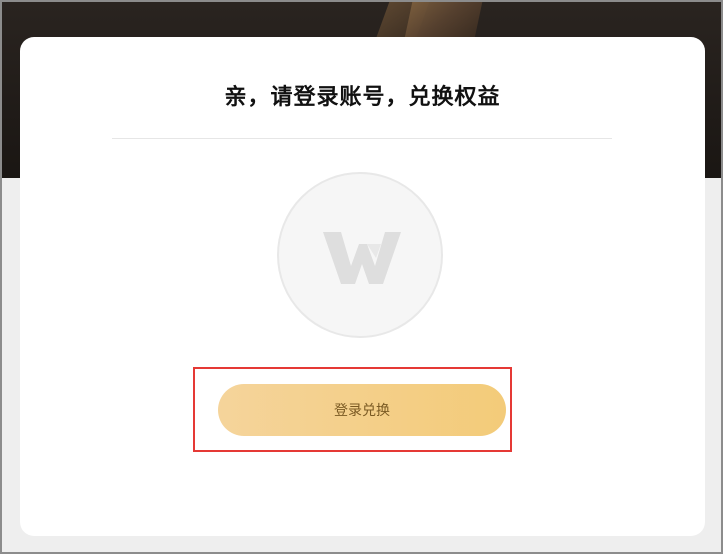 The image size is (723, 554). What do you see at coordinates (362, 410) in the screenshot?
I see `login-redeem-button: 登录兑换` at bounding box center [362, 410].